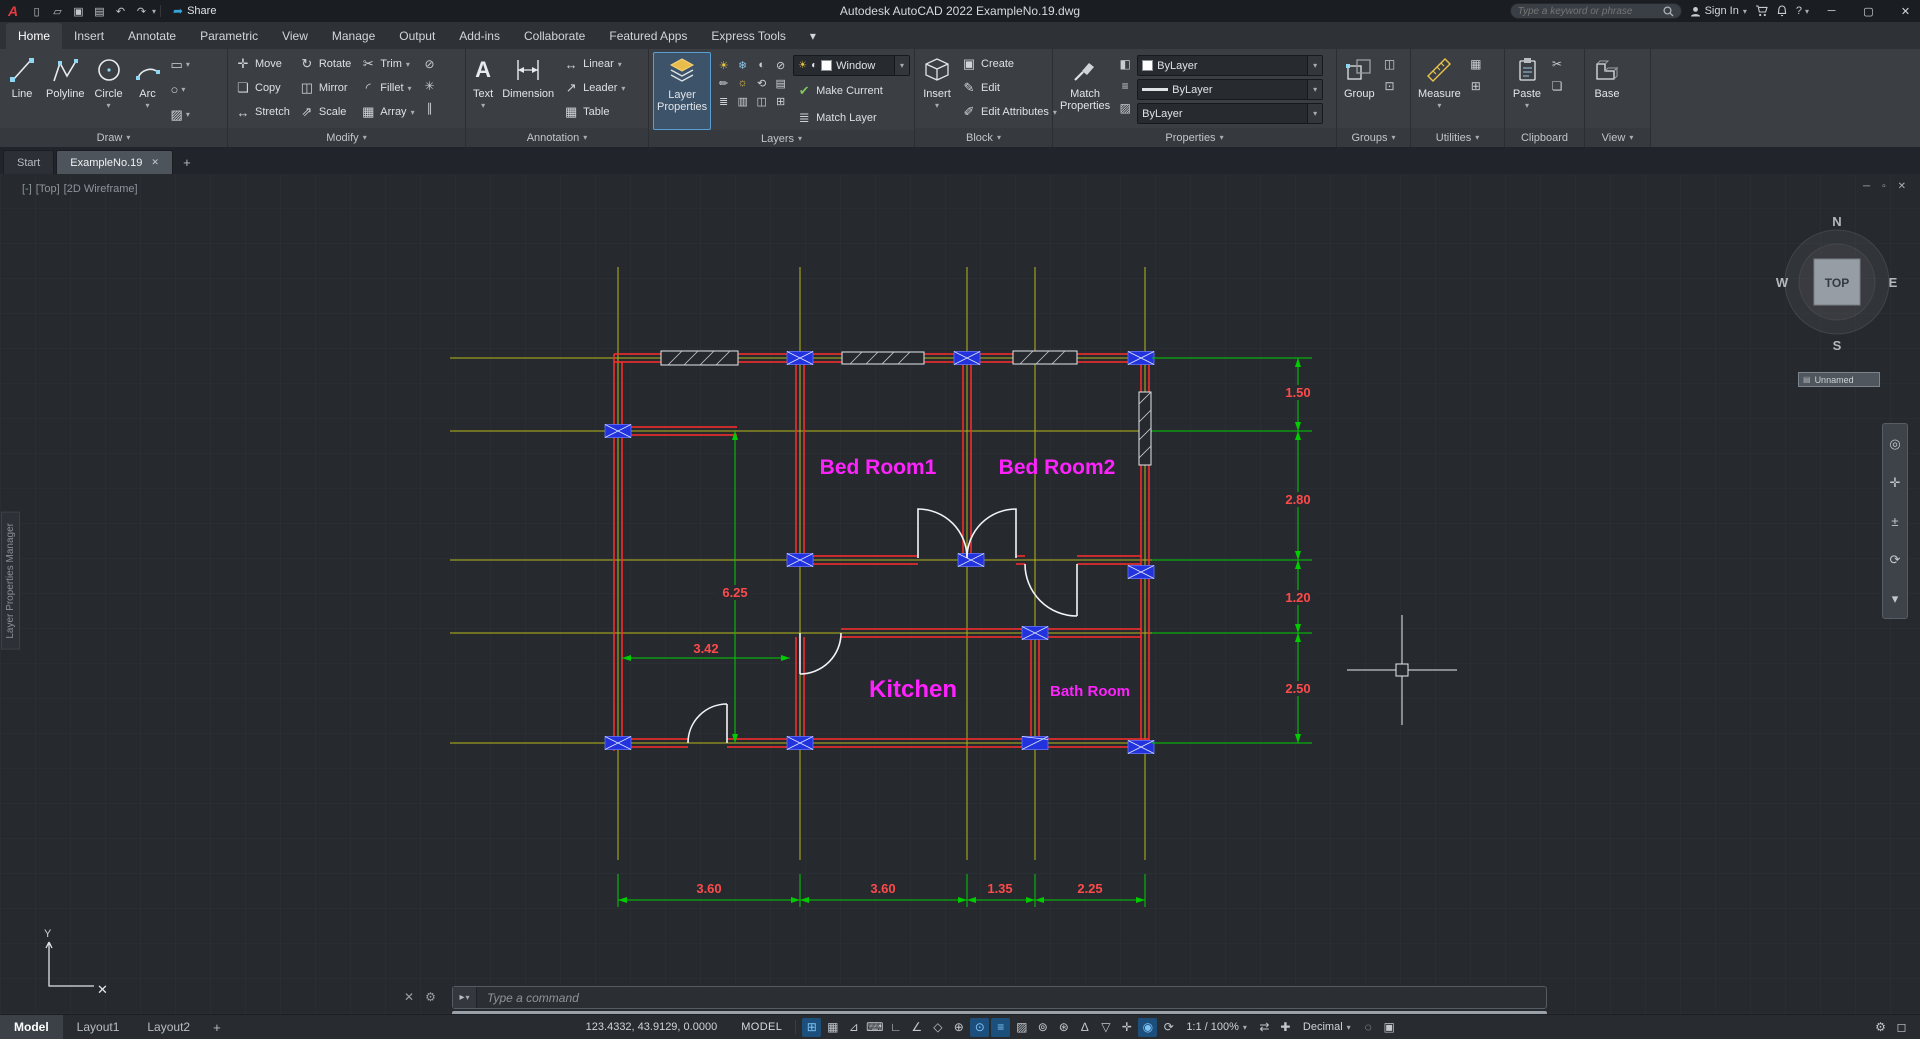 This screenshot has height=1039, width=1920. I want to click on properties-lineweight-icon: ≡, so click(1125, 86).